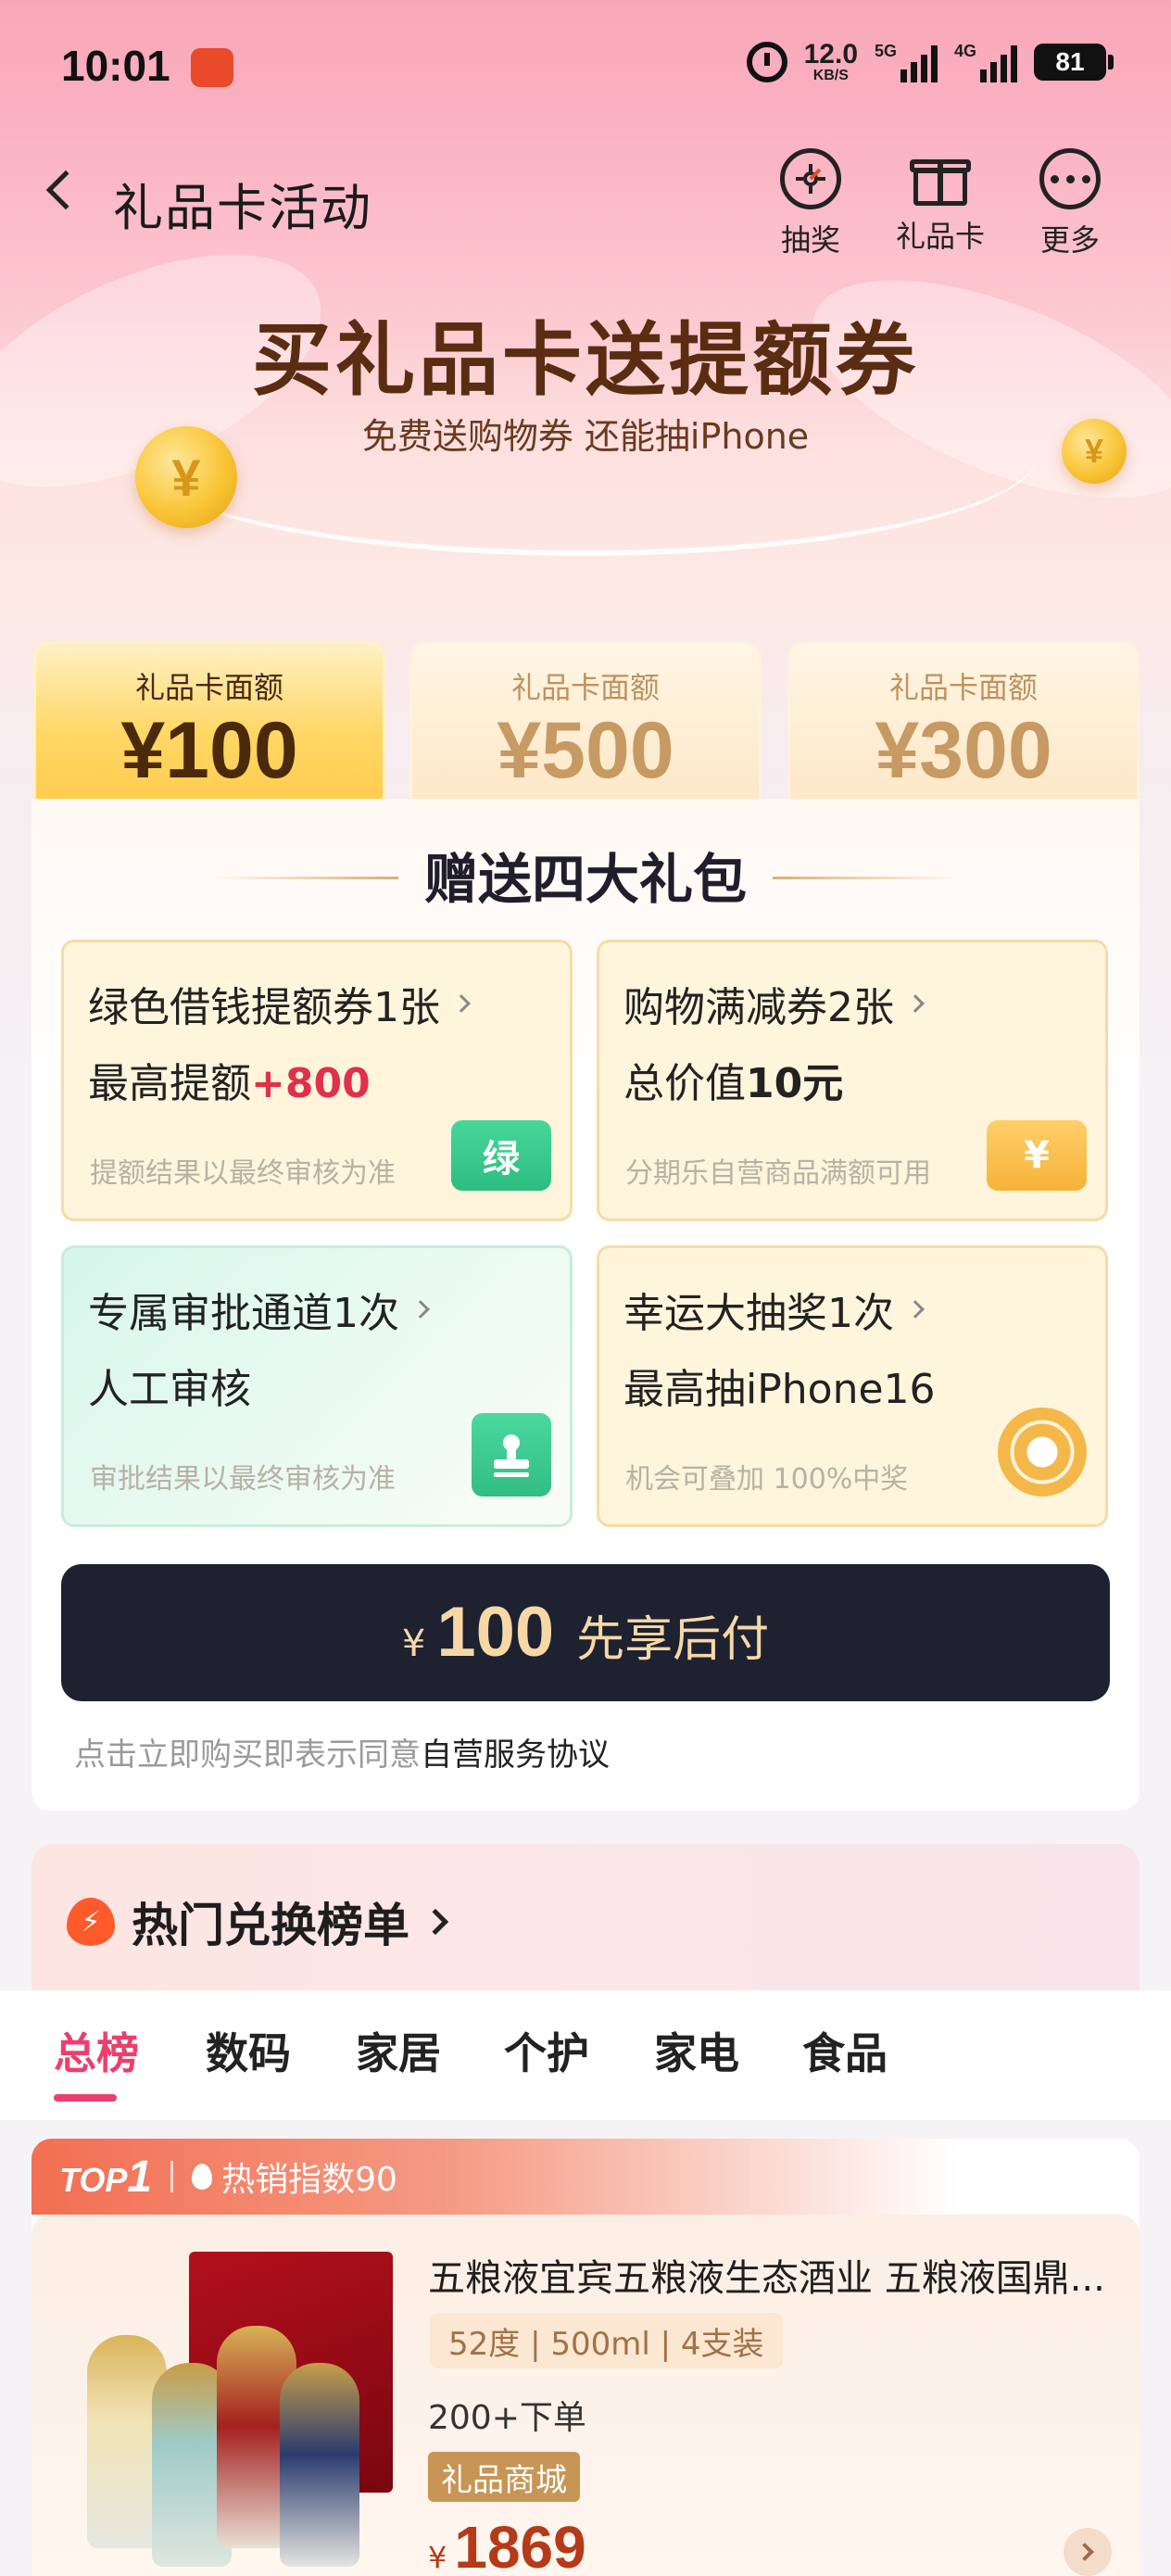 The image size is (1171, 2576). What do you see at coordinates (245, 2414) in the screenshot?
I see `product-image` at bounding box center [245, 2414].